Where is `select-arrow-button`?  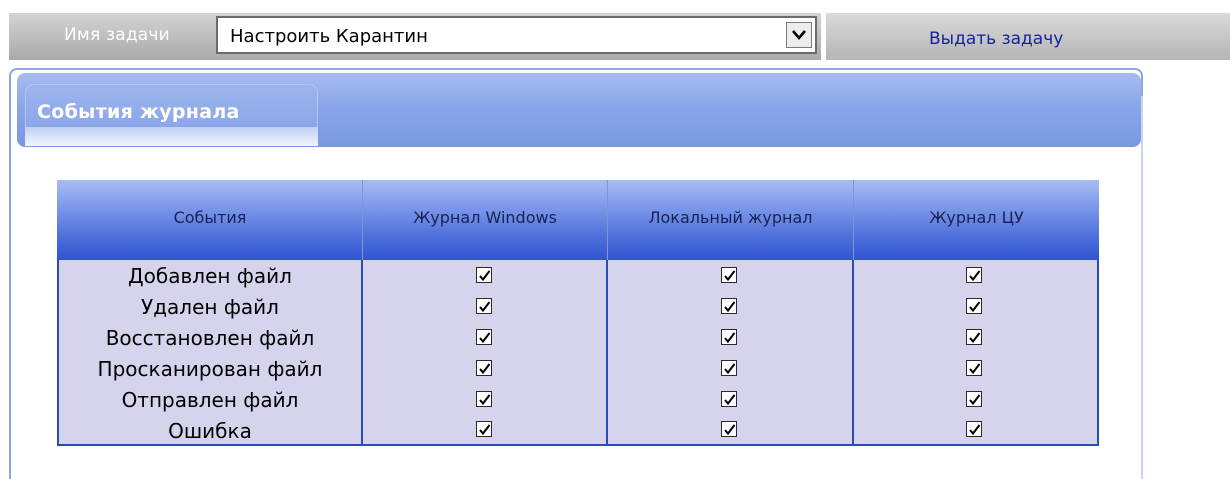
select-arrow-button is located at coordinates (799, 35).